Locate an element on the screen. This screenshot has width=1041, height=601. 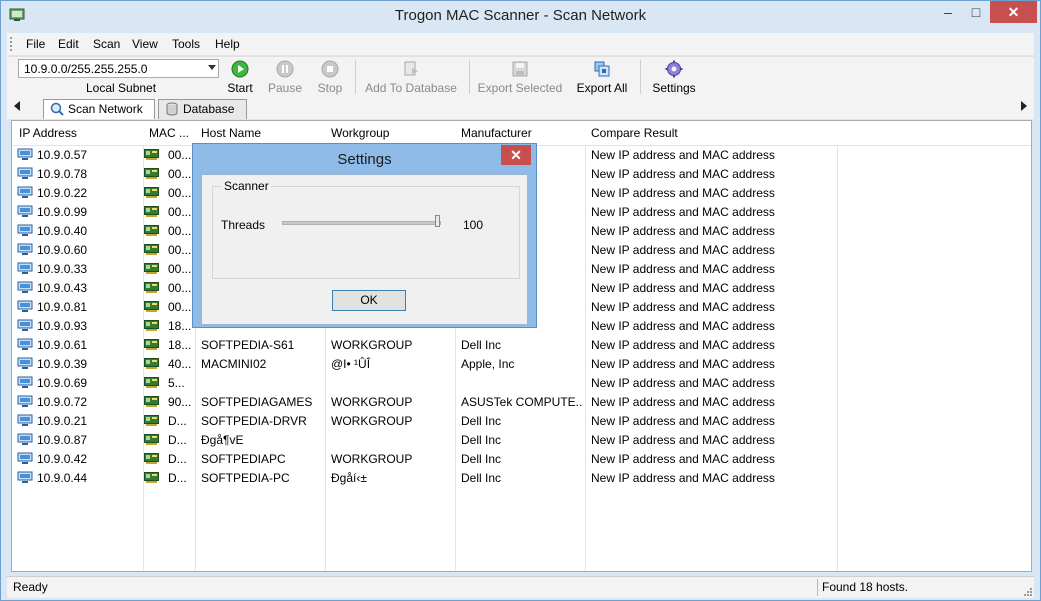
maximize-button: □ is located at coordinates (976, 12).